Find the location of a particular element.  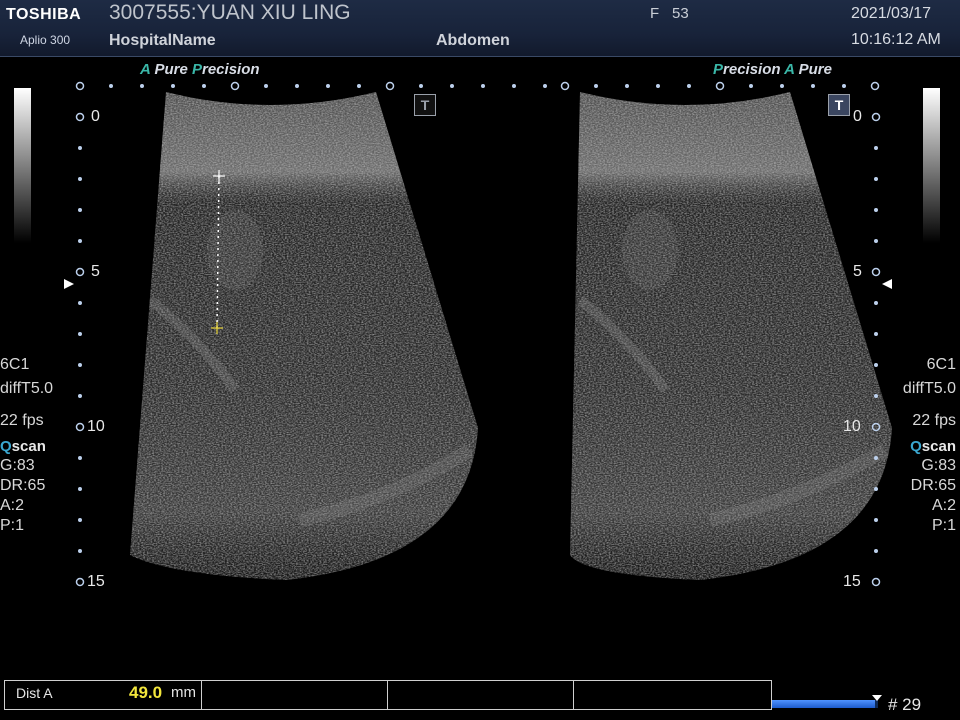

left-depth-5: 5 is located at coordinates (95, 271).